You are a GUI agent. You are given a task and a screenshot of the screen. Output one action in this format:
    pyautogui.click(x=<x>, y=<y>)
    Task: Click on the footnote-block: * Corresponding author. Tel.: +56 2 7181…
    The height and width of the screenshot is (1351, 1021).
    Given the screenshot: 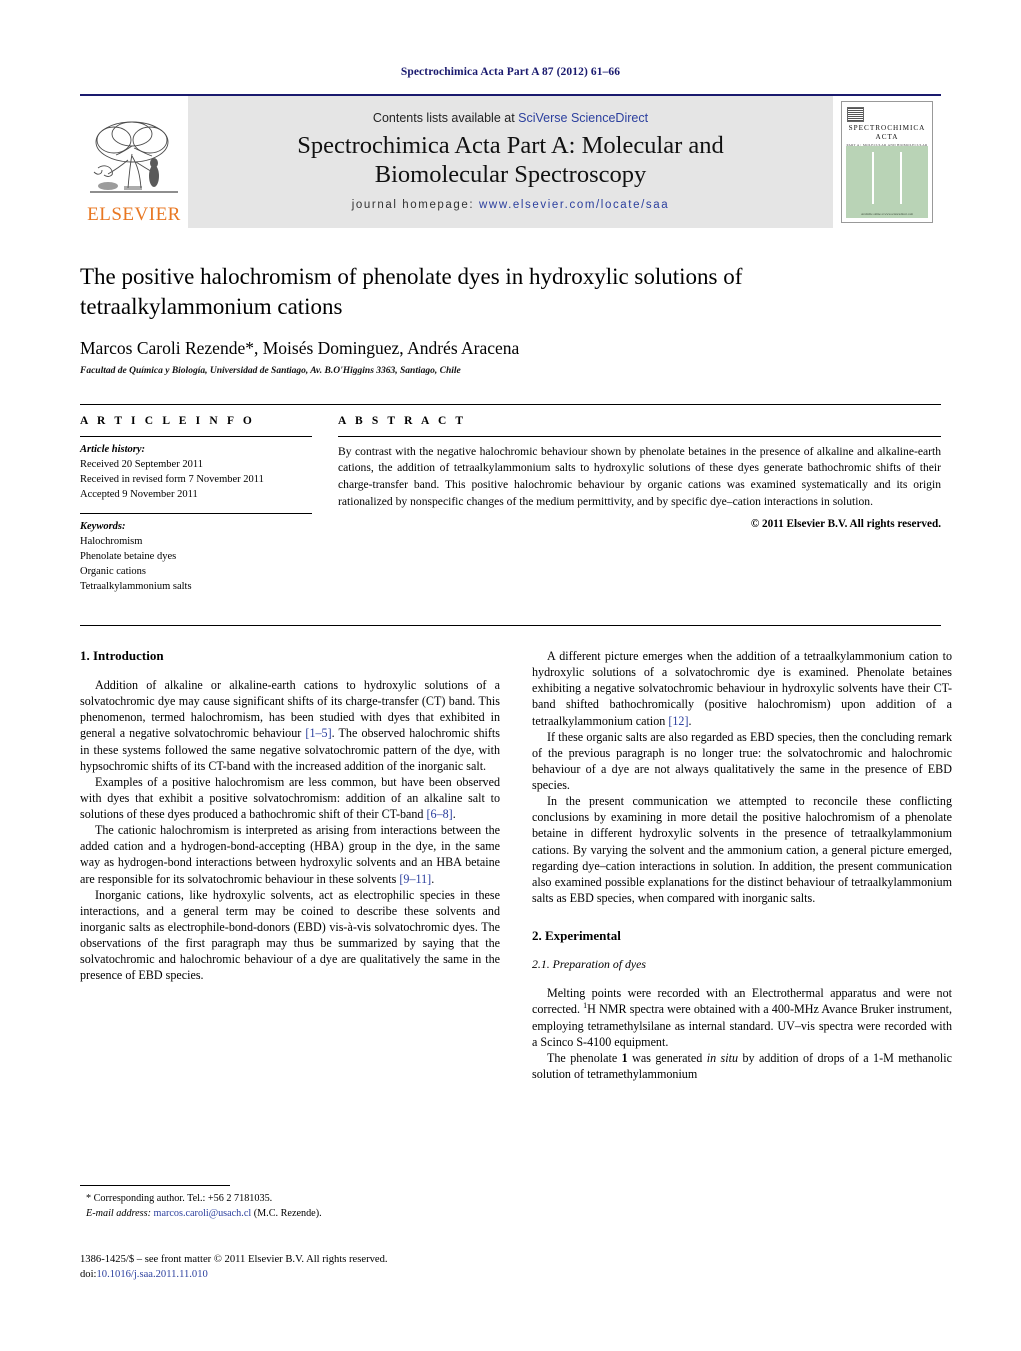 What is the action you would take?
    pyautogui.click(x=290, y=1203)
    